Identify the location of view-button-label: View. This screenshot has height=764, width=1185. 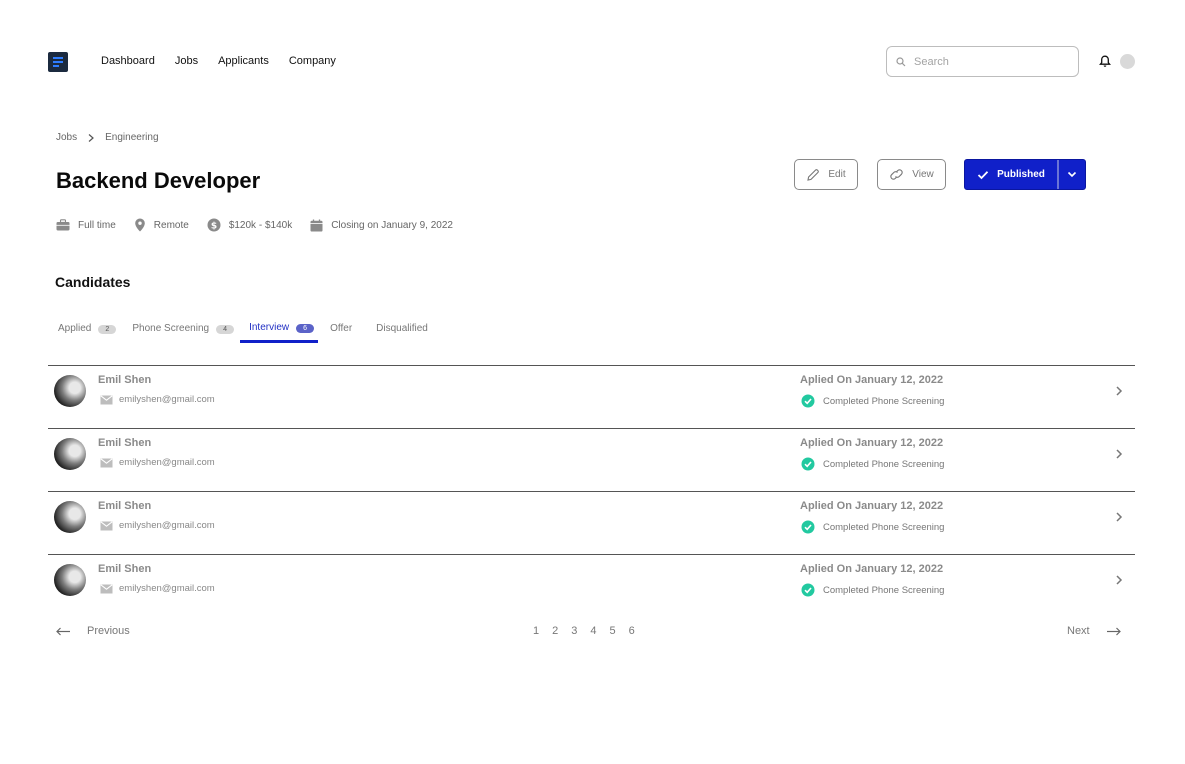
(923, 174).